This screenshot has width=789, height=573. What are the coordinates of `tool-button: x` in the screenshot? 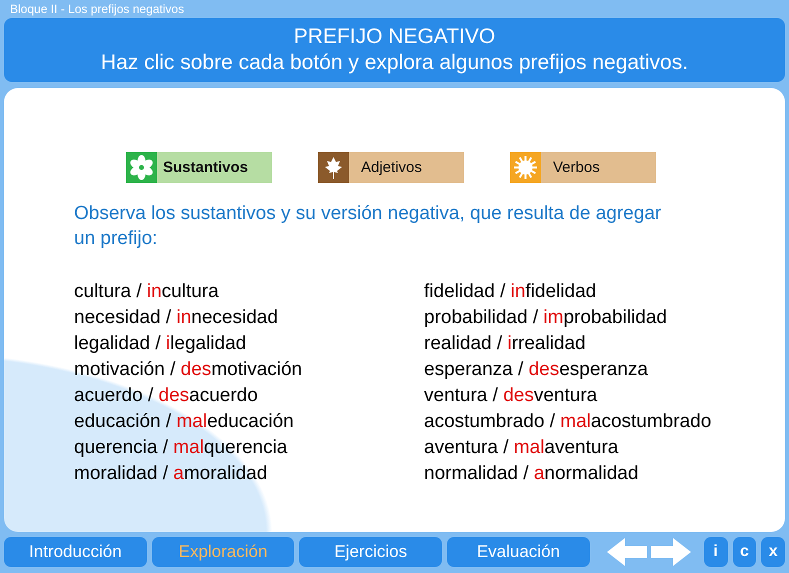 It's located at (773, 552).